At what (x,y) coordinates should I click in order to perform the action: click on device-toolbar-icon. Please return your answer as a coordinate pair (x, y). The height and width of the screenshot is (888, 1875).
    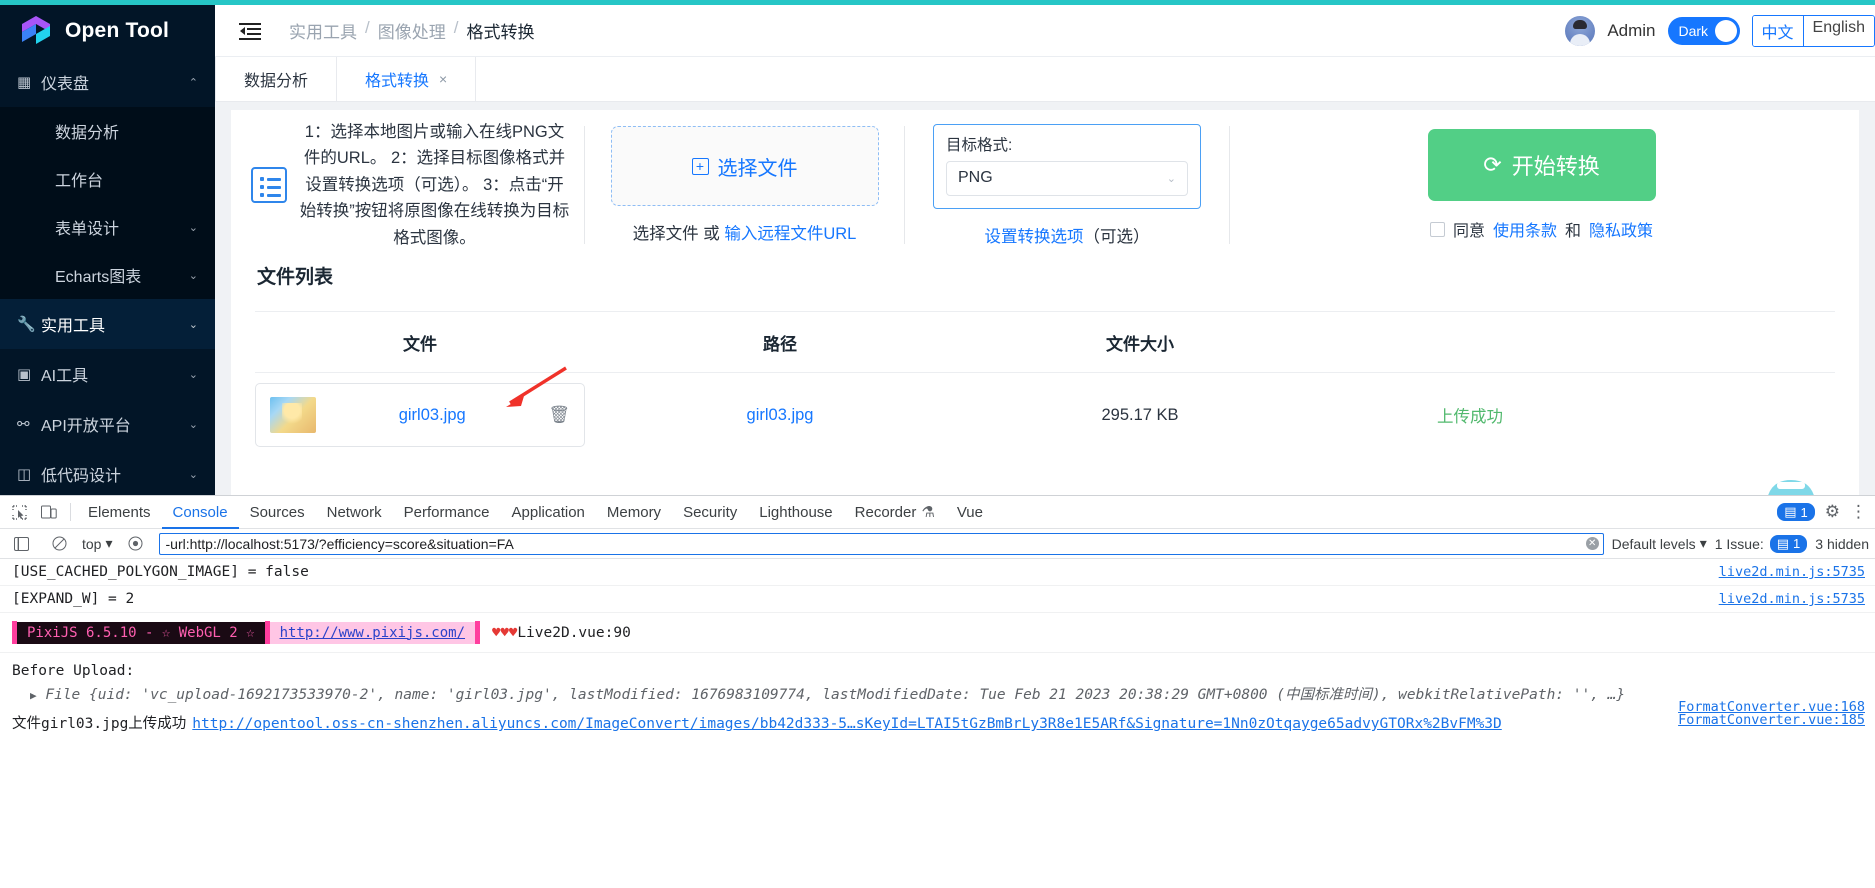
    Looking at the image, I should click on (49, 512).